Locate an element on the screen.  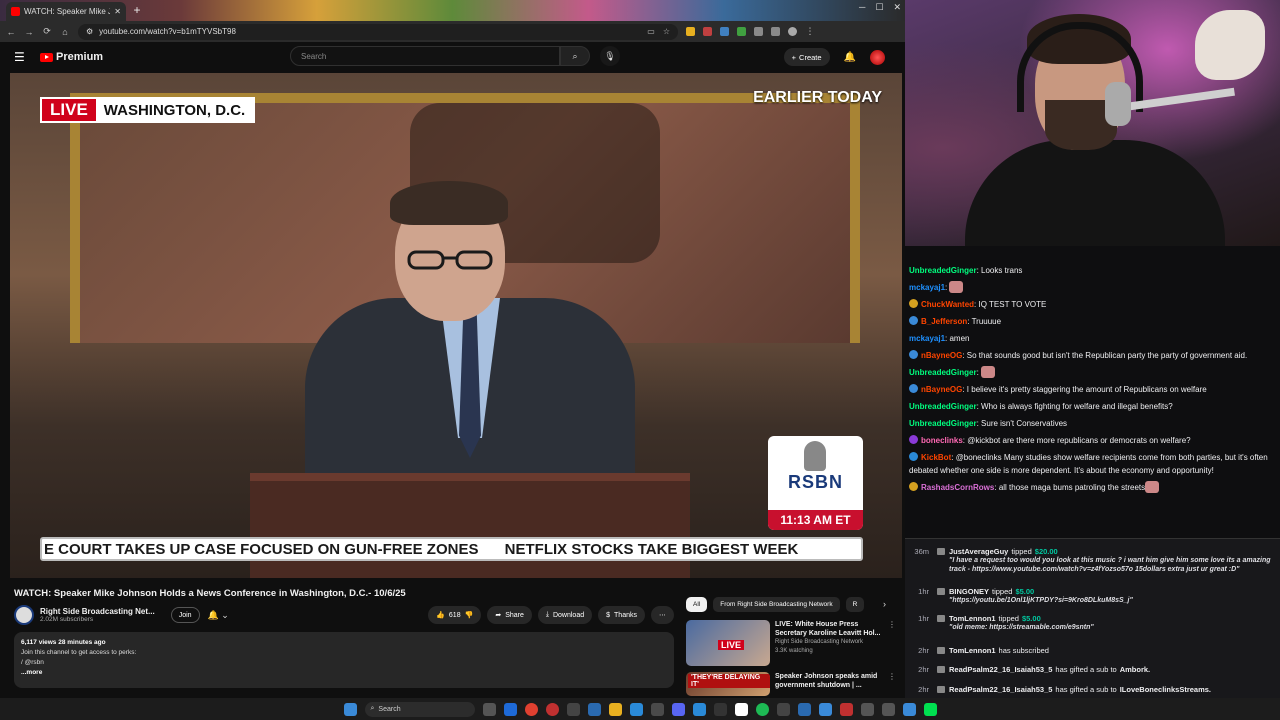
event-username: JustAverageGuy is located at coordinates (978, 551).